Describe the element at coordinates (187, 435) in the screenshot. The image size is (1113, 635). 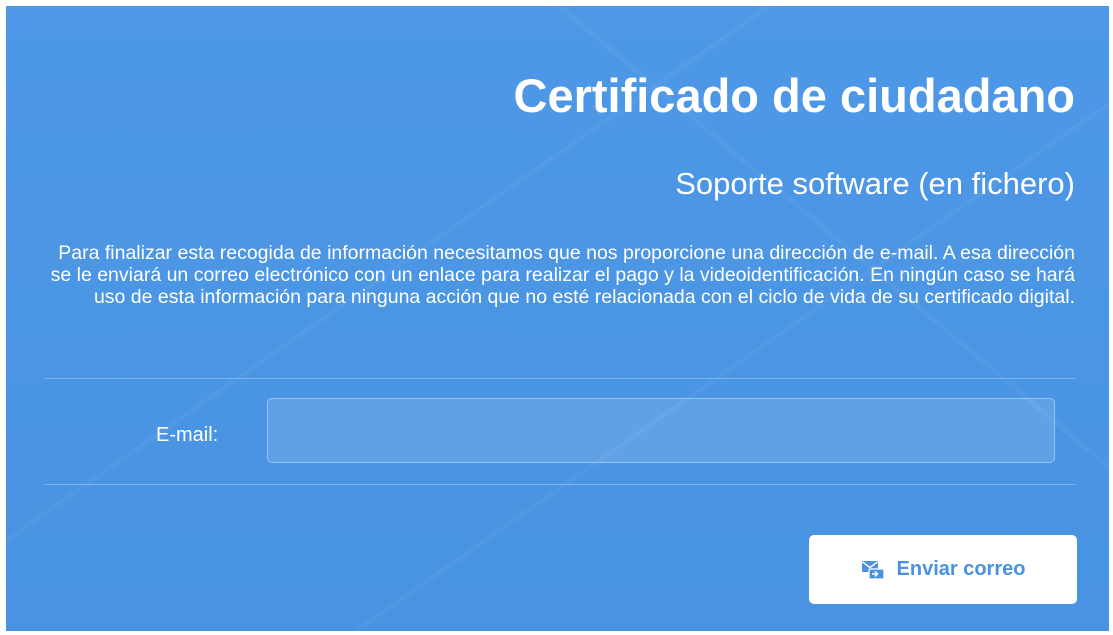
I see `email-label: E-mail:` at that location.